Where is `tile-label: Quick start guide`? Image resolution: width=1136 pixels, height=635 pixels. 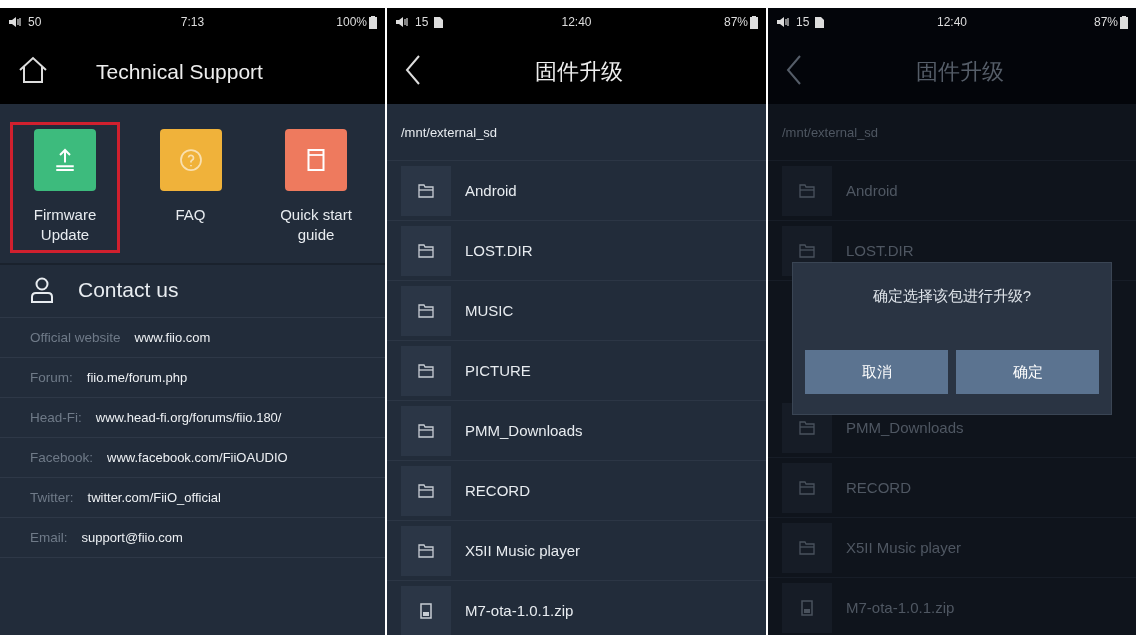 tile-label: Quick start guide is located at coordinates (316, 224).